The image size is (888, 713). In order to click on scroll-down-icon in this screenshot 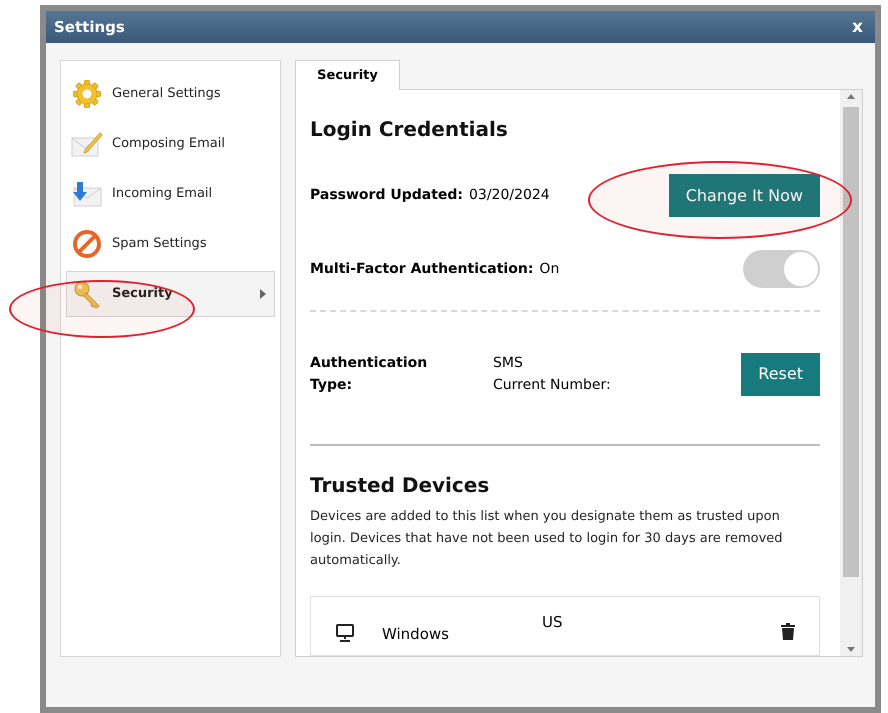, I will do `click(851, 649)`.